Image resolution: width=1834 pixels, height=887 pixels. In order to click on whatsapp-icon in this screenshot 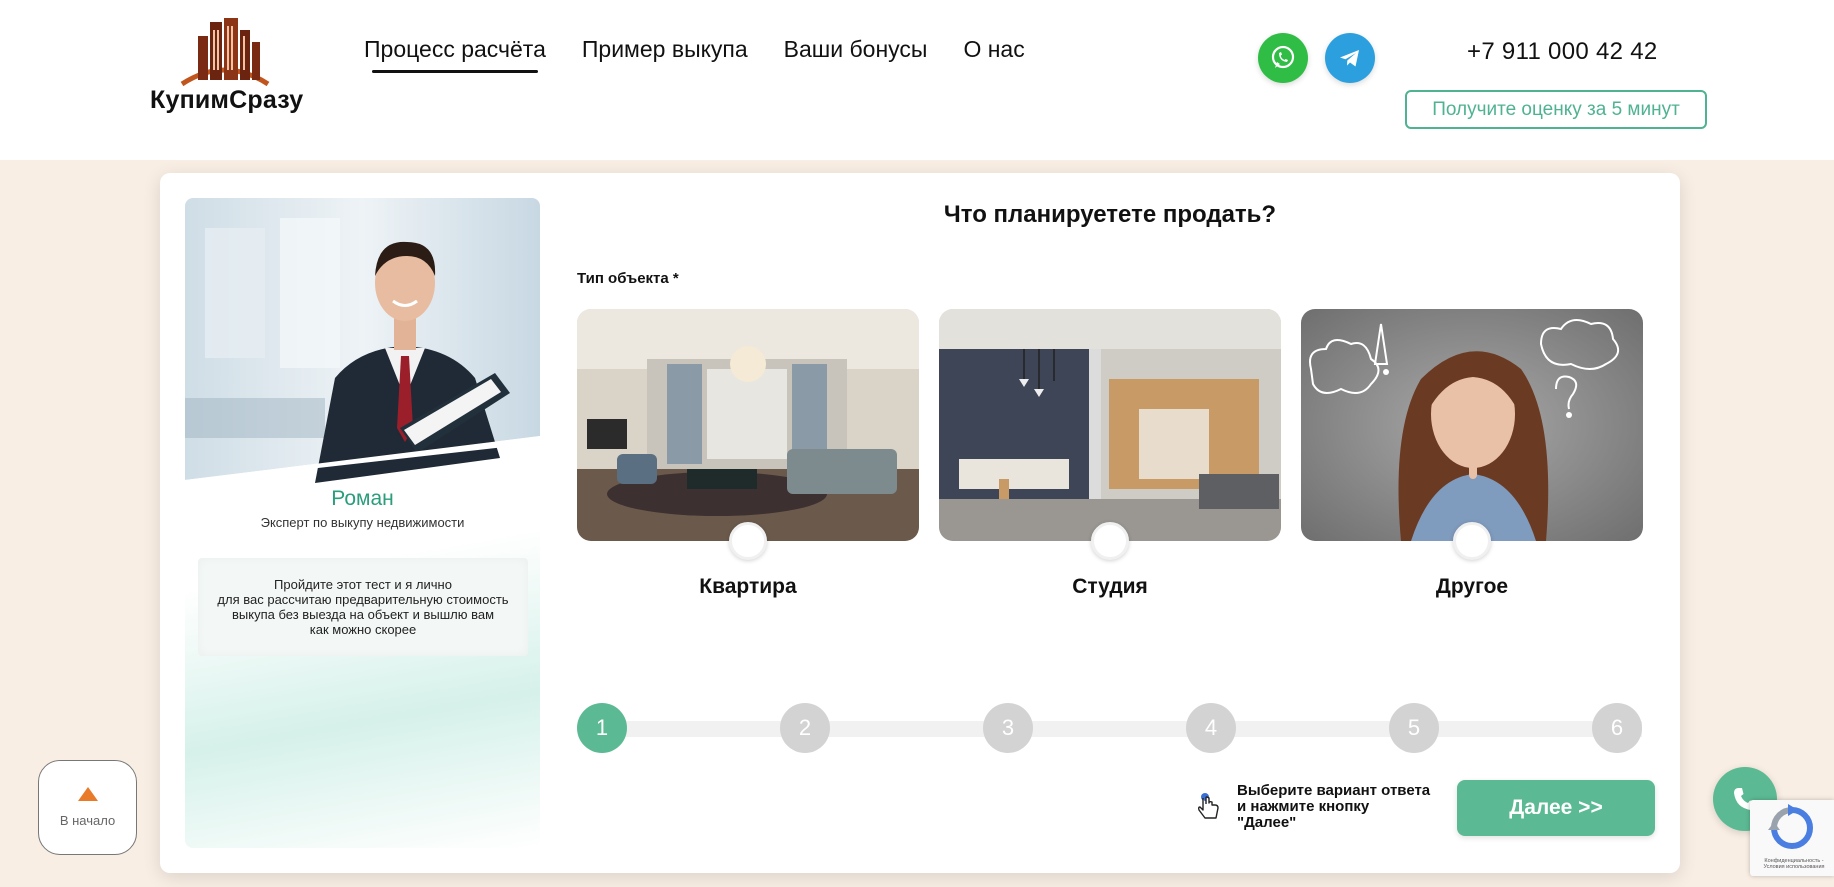, I will do `click(1283, 57)`.